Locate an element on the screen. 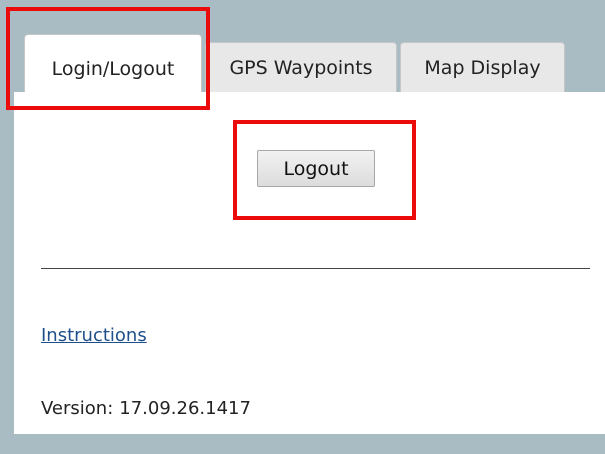 The image size is (605, 454). version-value: 17.09.26.1417 is located at coordinates (185, 408).